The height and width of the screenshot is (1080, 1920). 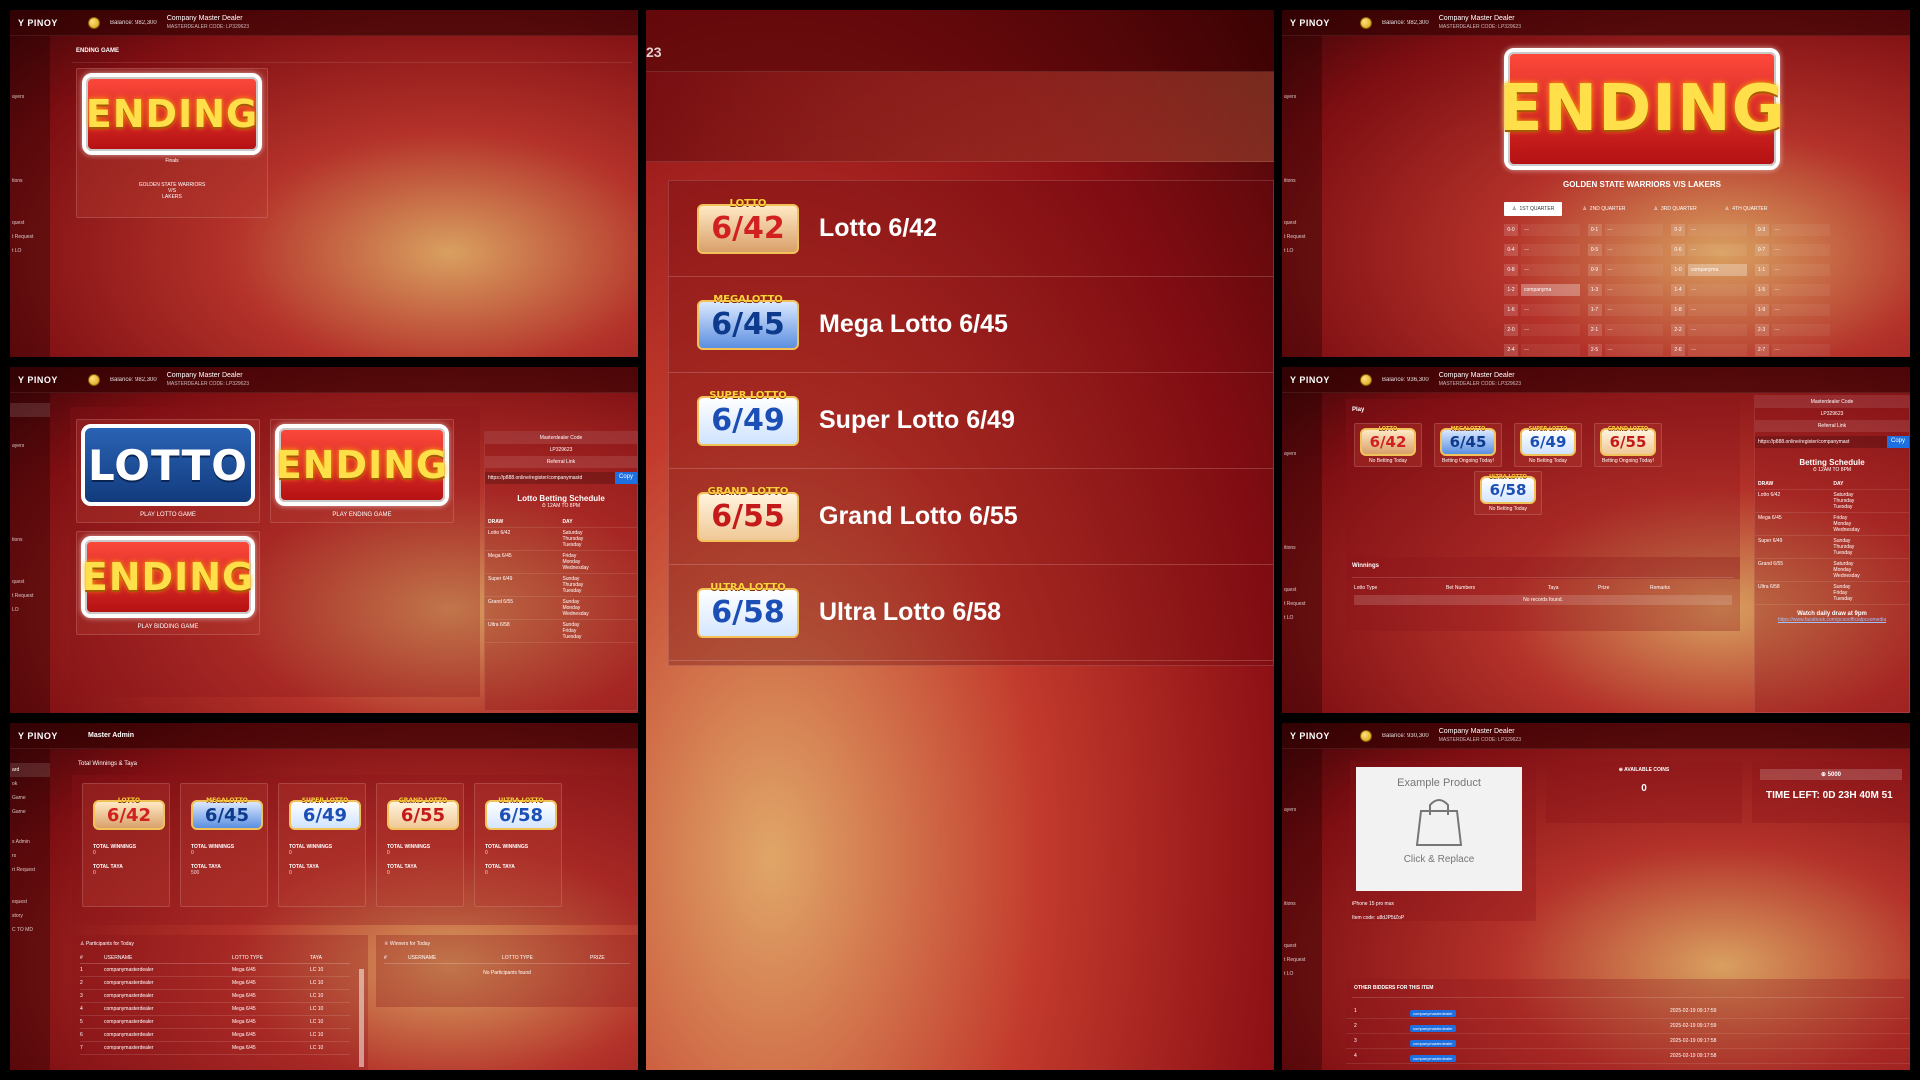 I want to click on score-cell: 2-0—, so click(x=1542, y=330).